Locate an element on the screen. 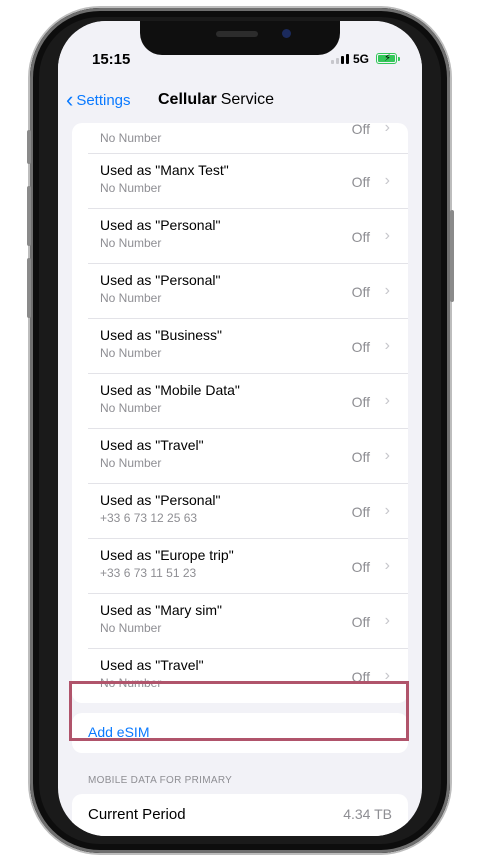  plan-row-partial: No Number Off › is located at coordinates (248, 136).